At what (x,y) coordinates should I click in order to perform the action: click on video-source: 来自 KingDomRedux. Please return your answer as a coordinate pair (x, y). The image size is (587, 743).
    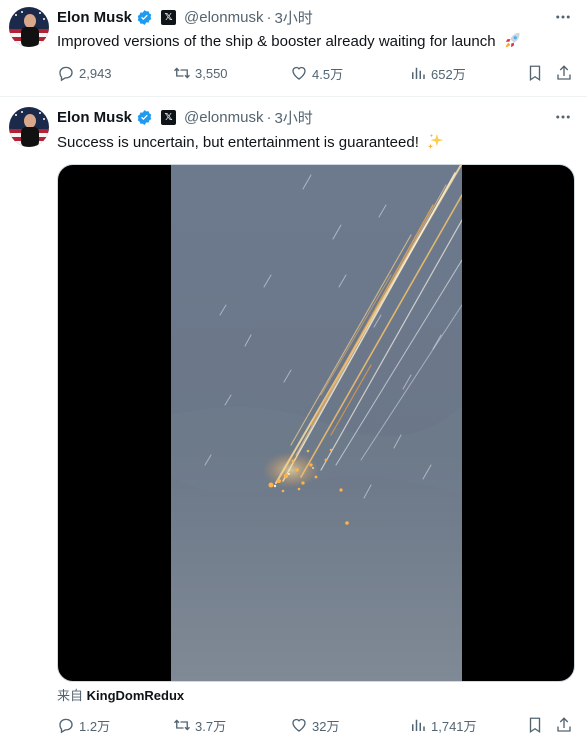
    Looking at the image, I should click on (120, 694).